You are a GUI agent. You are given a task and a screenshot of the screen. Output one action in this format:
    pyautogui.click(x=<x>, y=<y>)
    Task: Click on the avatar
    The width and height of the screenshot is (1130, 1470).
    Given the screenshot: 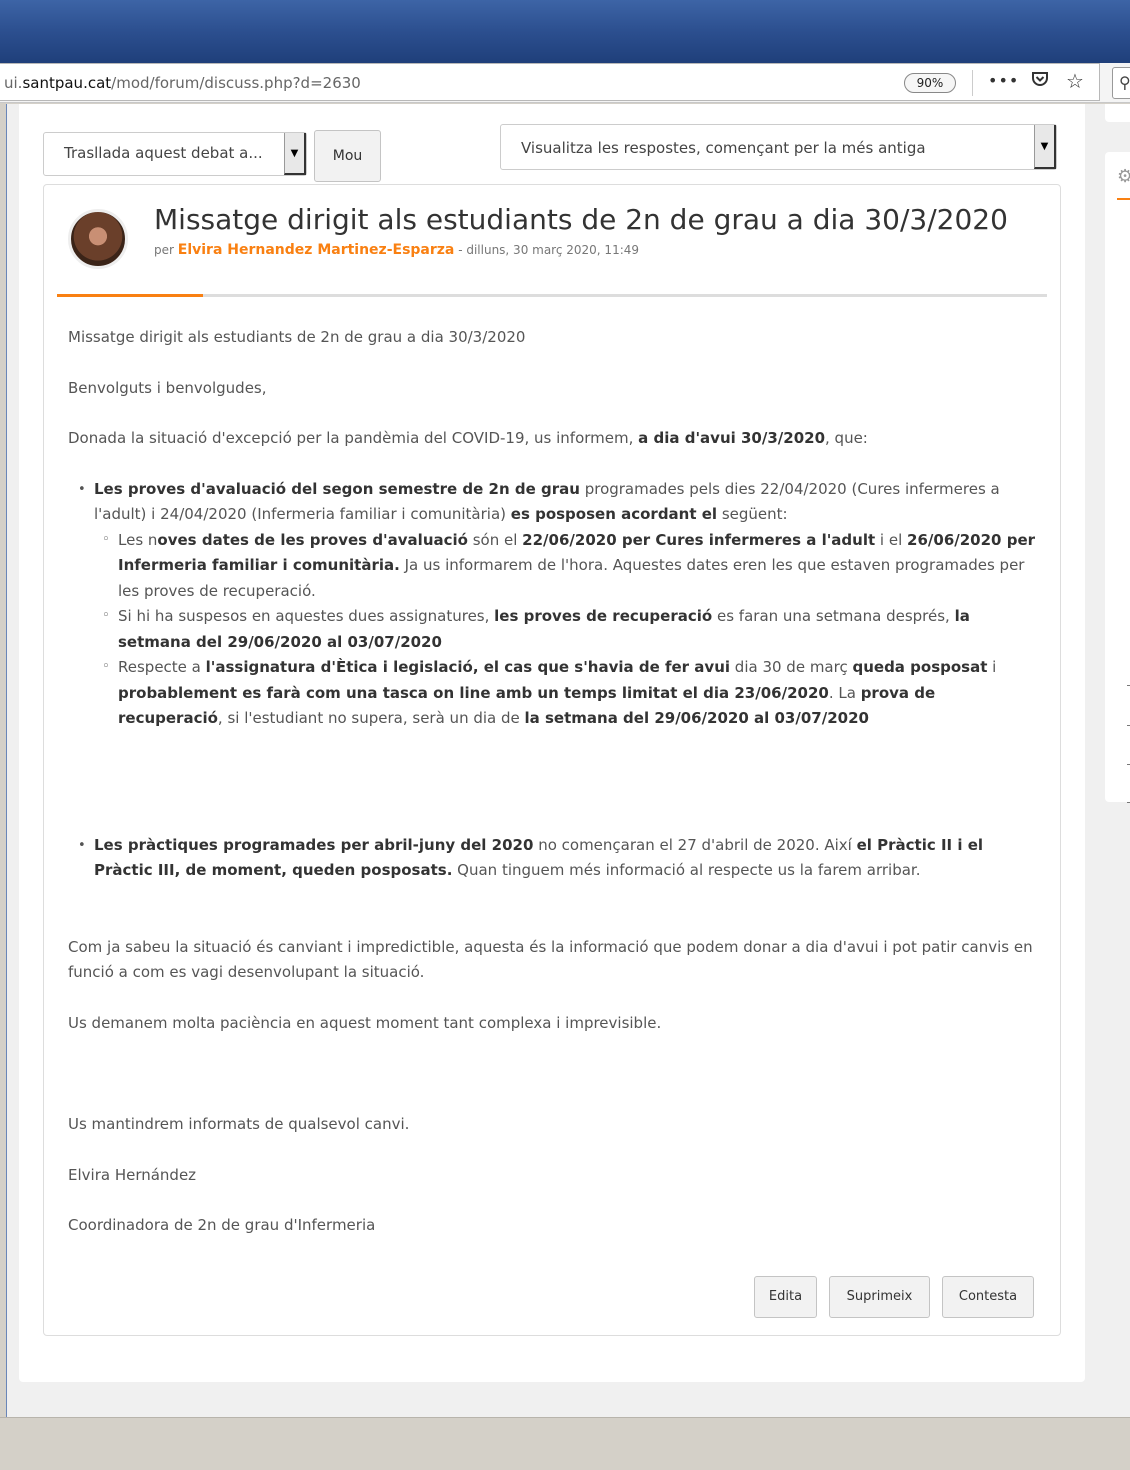 What is the action you would take?
    pyautogui.click(x=98, y=239)
    